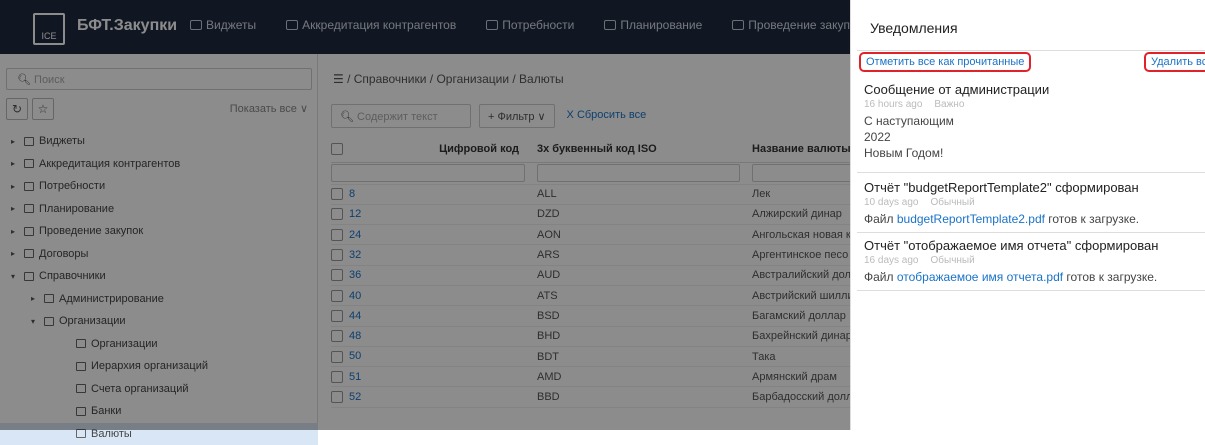  Describe the element at coordinates (596, 397) in the screenshot. I see `table-row: 52BBDБарбадосский долл` at that location.